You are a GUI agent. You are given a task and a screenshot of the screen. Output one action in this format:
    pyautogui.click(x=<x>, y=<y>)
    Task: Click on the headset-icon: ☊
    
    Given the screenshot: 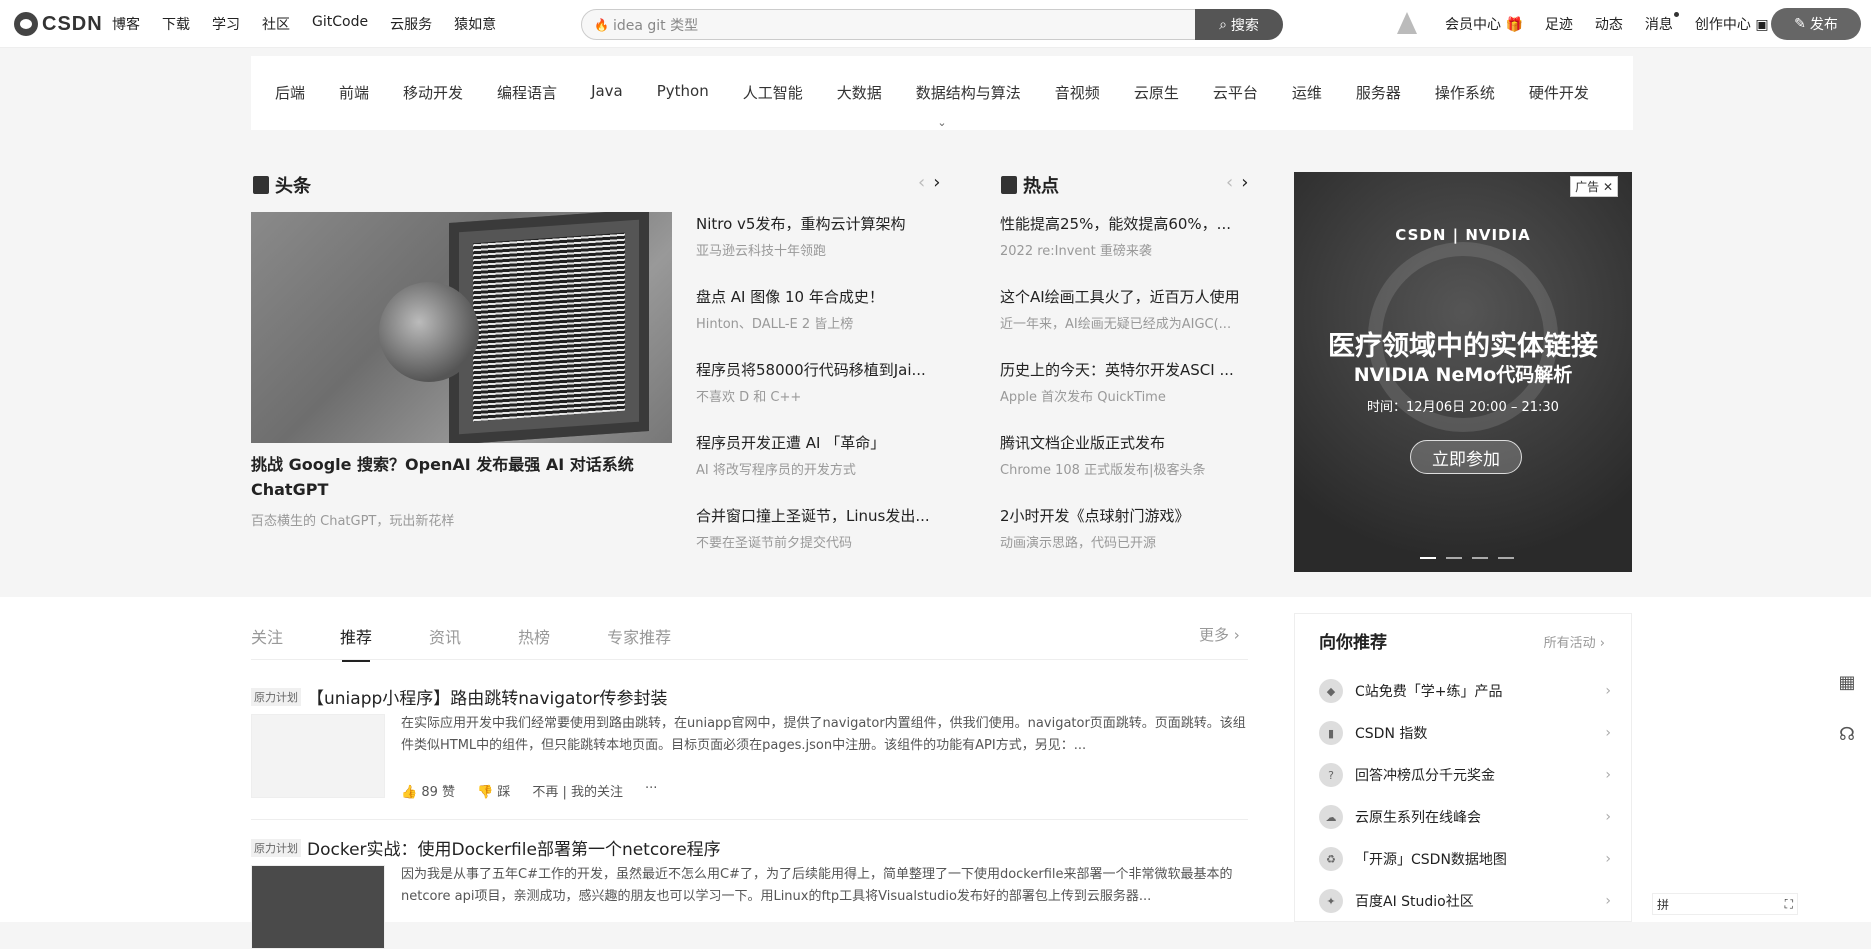 What is the action you would take?
    pyautogui.click(x=1847, y=735)
    